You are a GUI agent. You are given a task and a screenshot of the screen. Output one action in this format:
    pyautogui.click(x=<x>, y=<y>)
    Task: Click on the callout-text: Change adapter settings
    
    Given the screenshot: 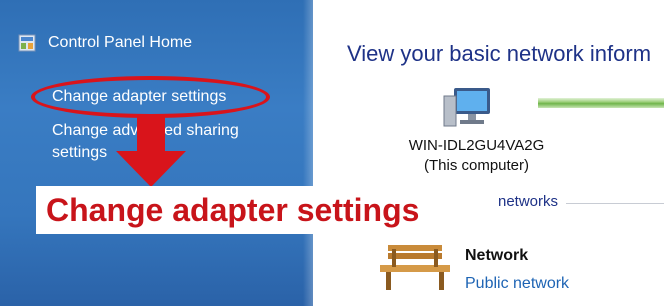 What is the action you would take?
    pyautogui.click(x=233, y=209)
    